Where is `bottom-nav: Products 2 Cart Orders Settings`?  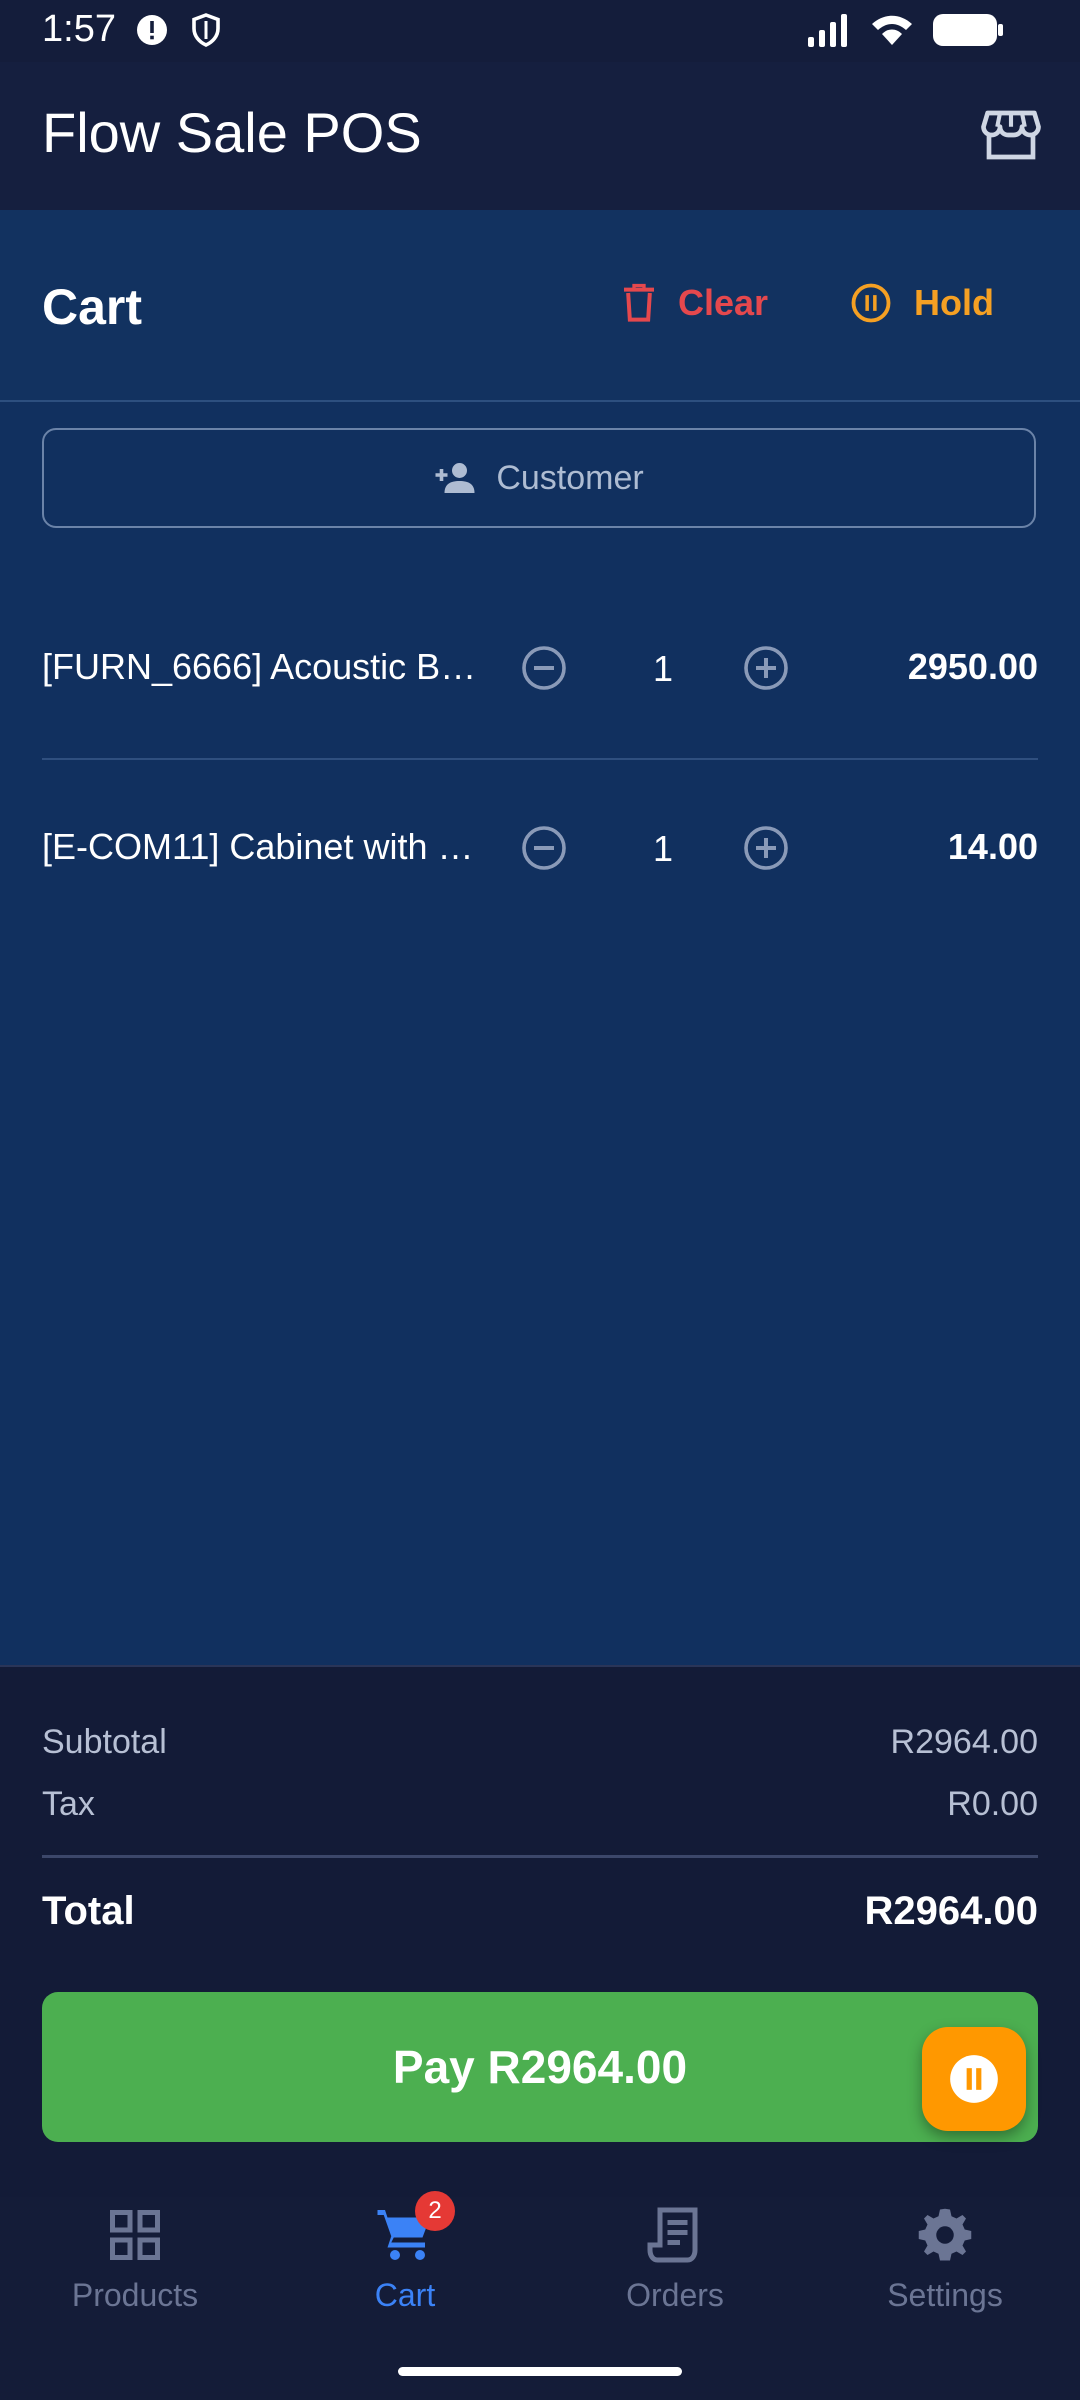 bottom-nav: Products 2 Cart Orders Settings is located at coordinates (540, 2295).